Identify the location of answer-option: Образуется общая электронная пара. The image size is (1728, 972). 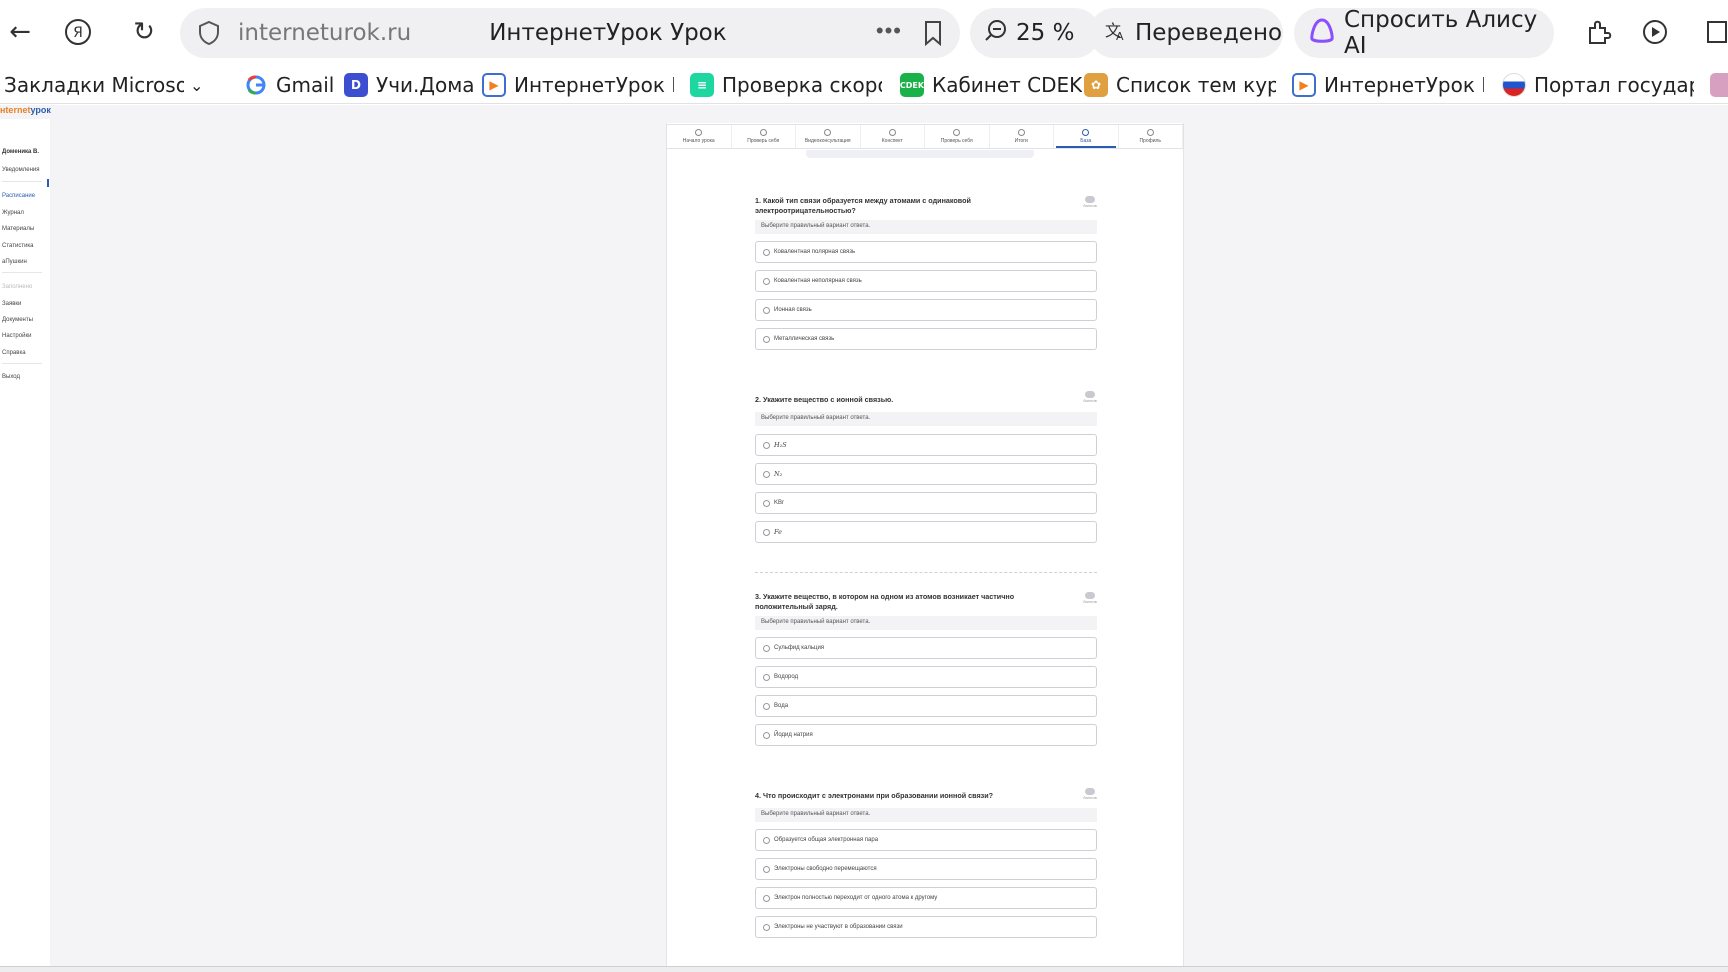
(926, 840).